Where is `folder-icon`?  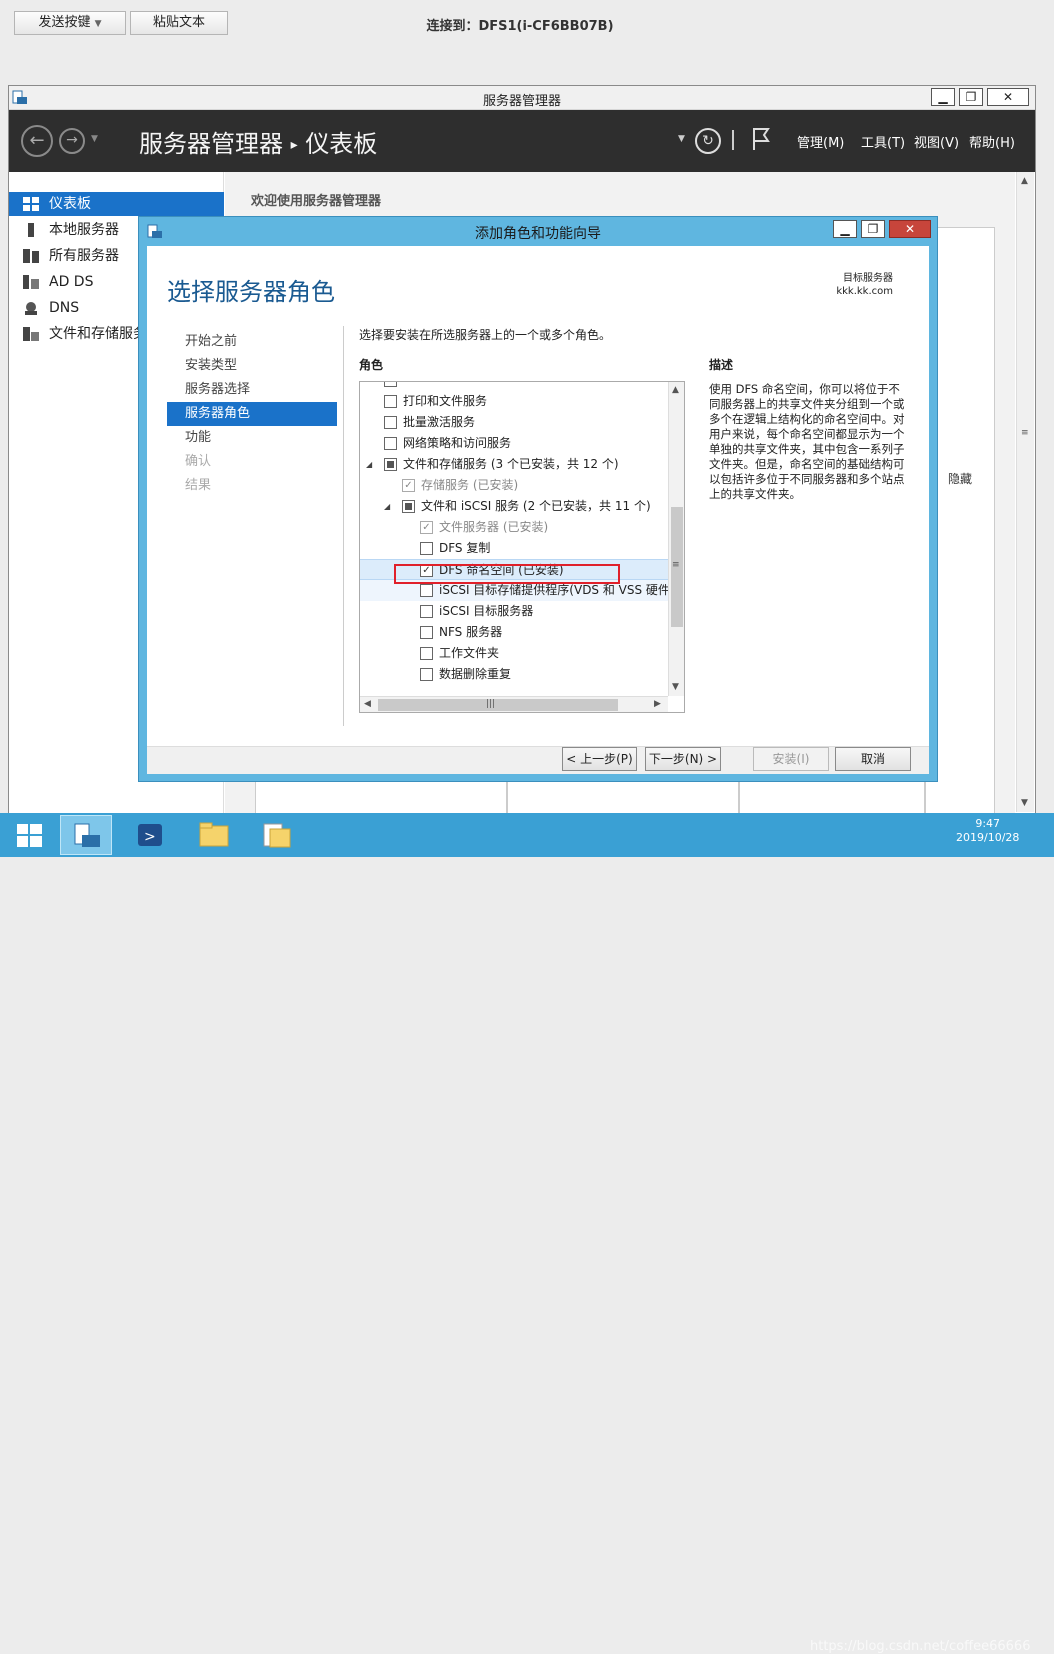 folder-icon is located at coordinates (214, 834).